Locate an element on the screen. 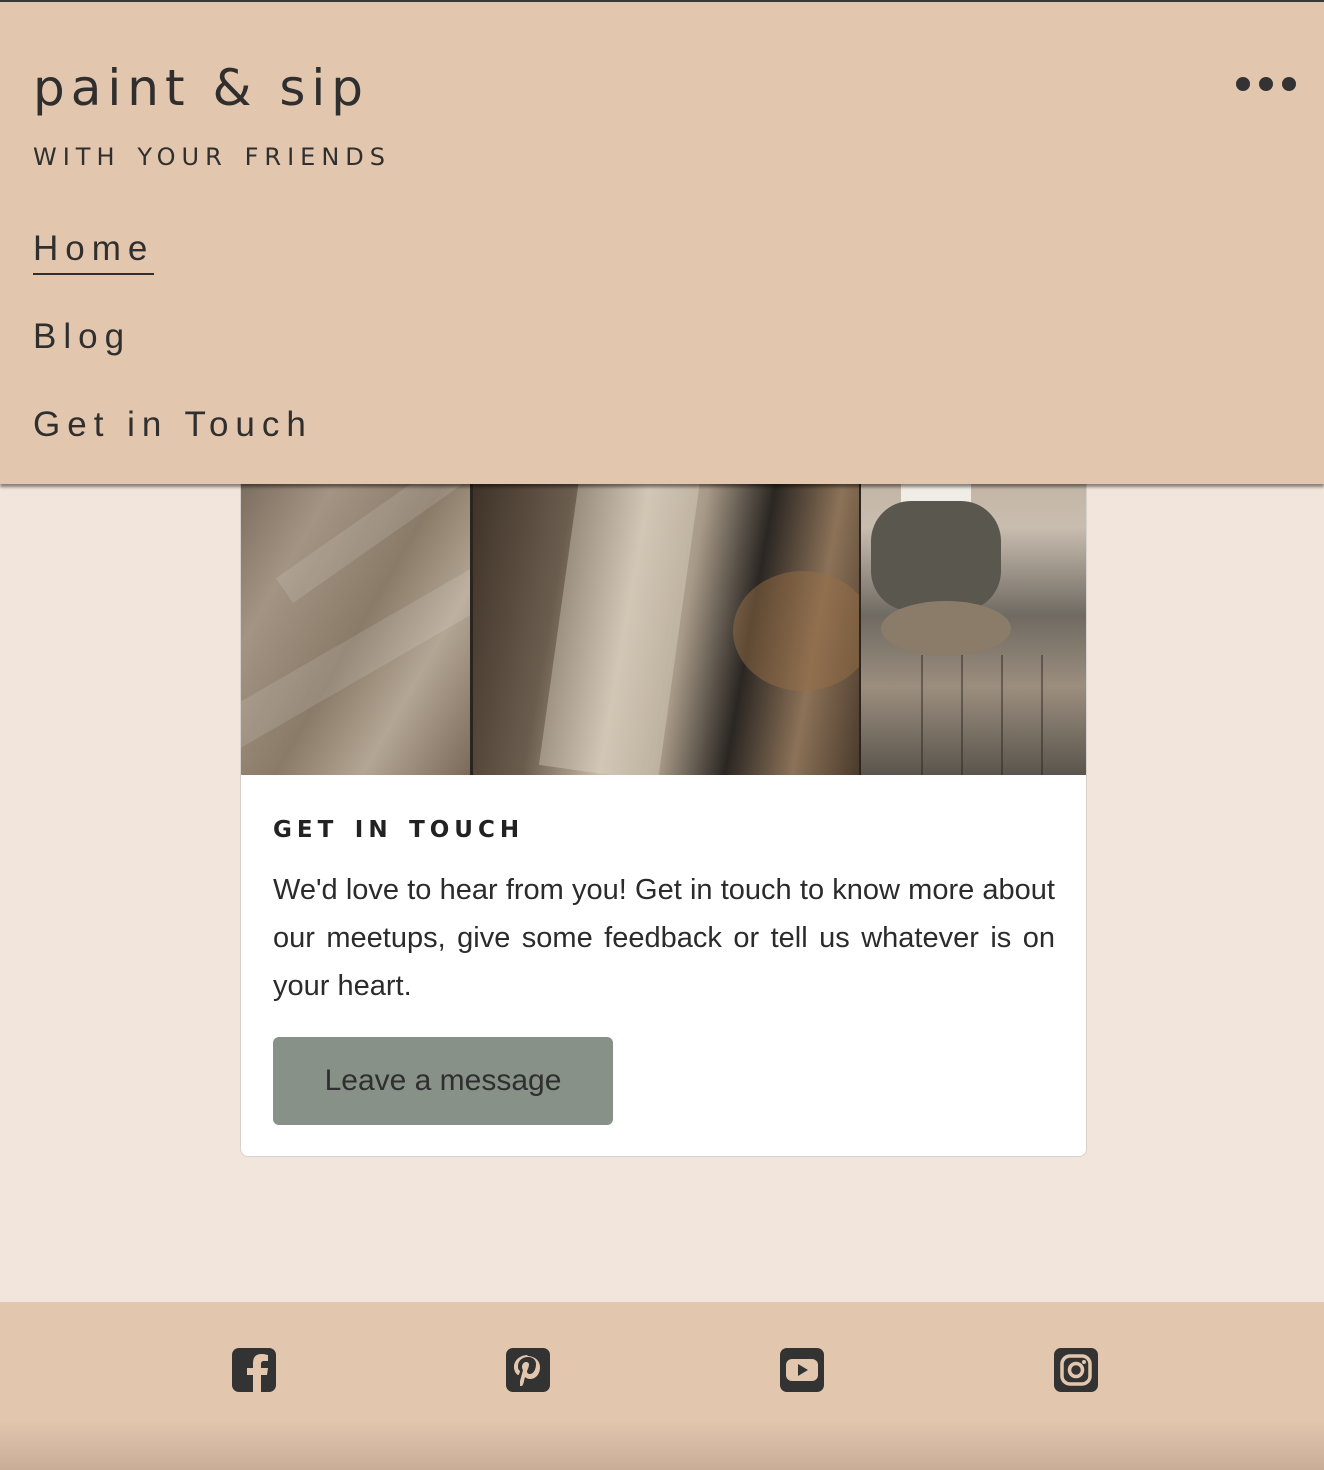 The width and height of the screenshot is (1324, 1470). leave-message-button: Leave a message is located at coordinates (443, 1081).